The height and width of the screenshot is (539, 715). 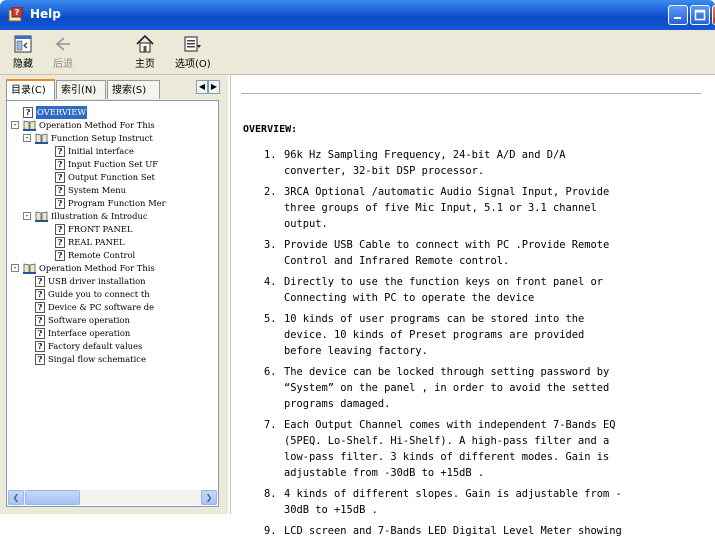 What do you see at coordinates (270, 129) in the screenshot?
I see `content-heading: OVERVIEW:` at bounding box center [270, 129].